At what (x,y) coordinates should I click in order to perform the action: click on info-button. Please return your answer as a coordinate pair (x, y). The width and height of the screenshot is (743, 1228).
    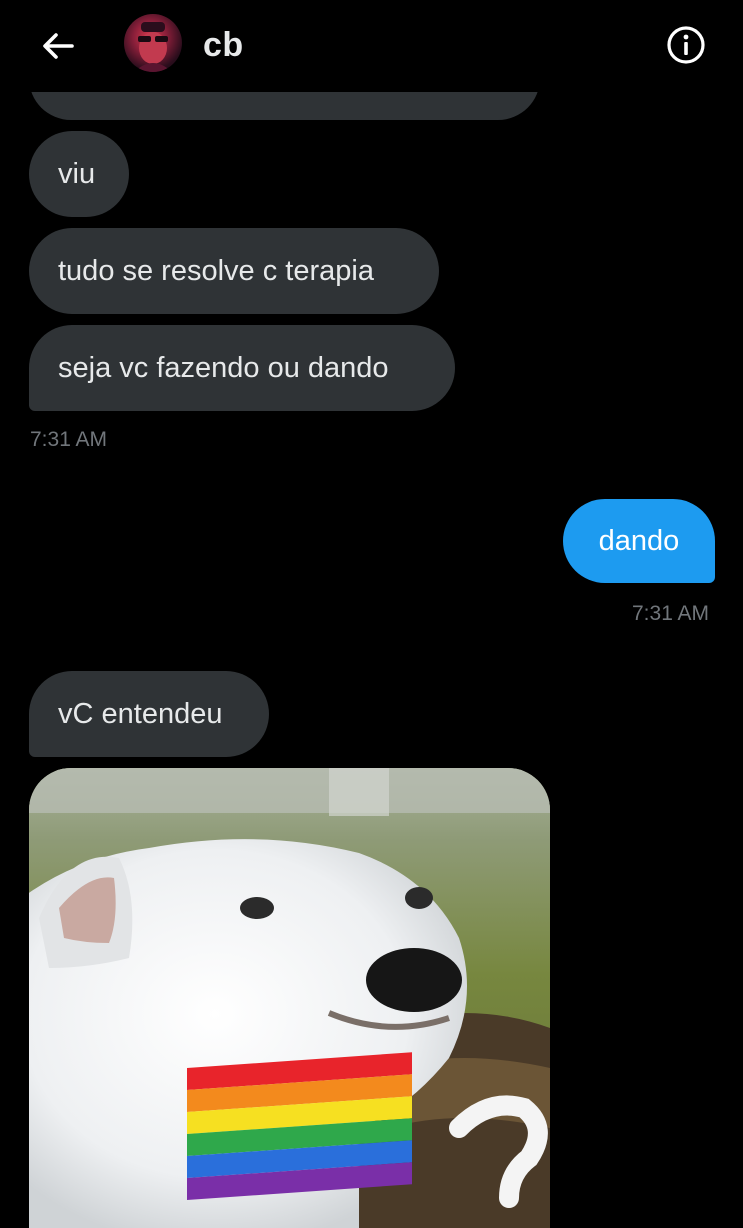
    Looking at the image, I should click on (686, 45).